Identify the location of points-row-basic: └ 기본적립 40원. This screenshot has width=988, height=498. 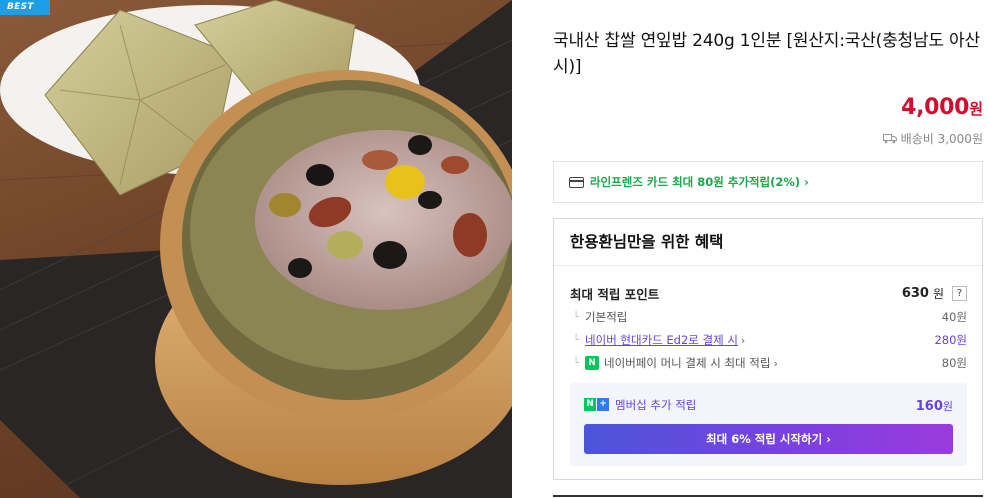
(770, 317).